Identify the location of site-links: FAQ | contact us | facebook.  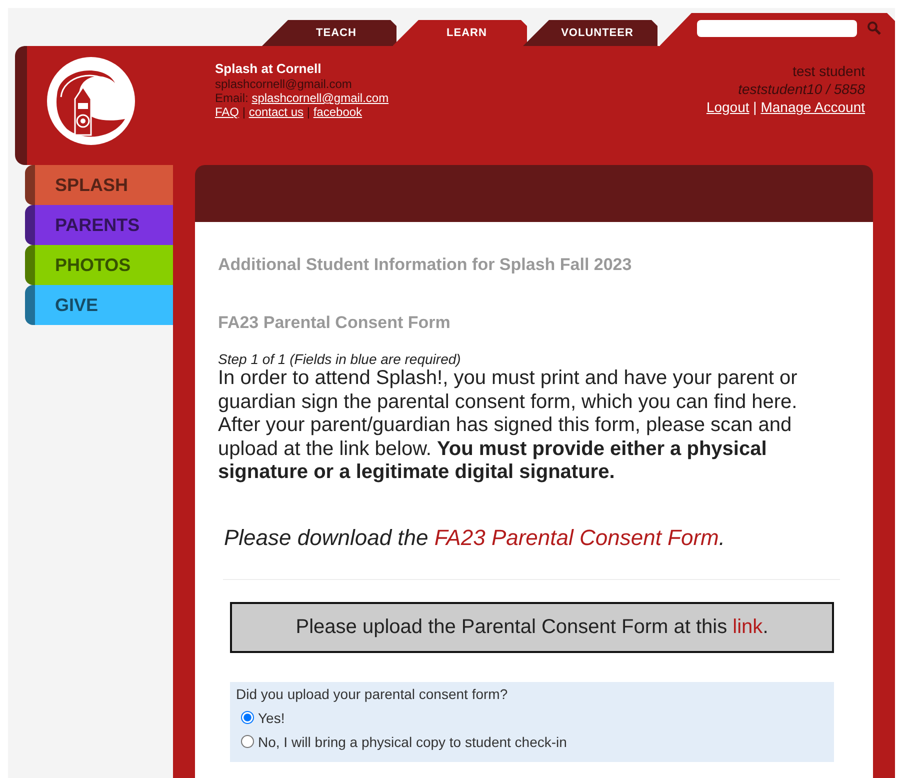
(289, 112).